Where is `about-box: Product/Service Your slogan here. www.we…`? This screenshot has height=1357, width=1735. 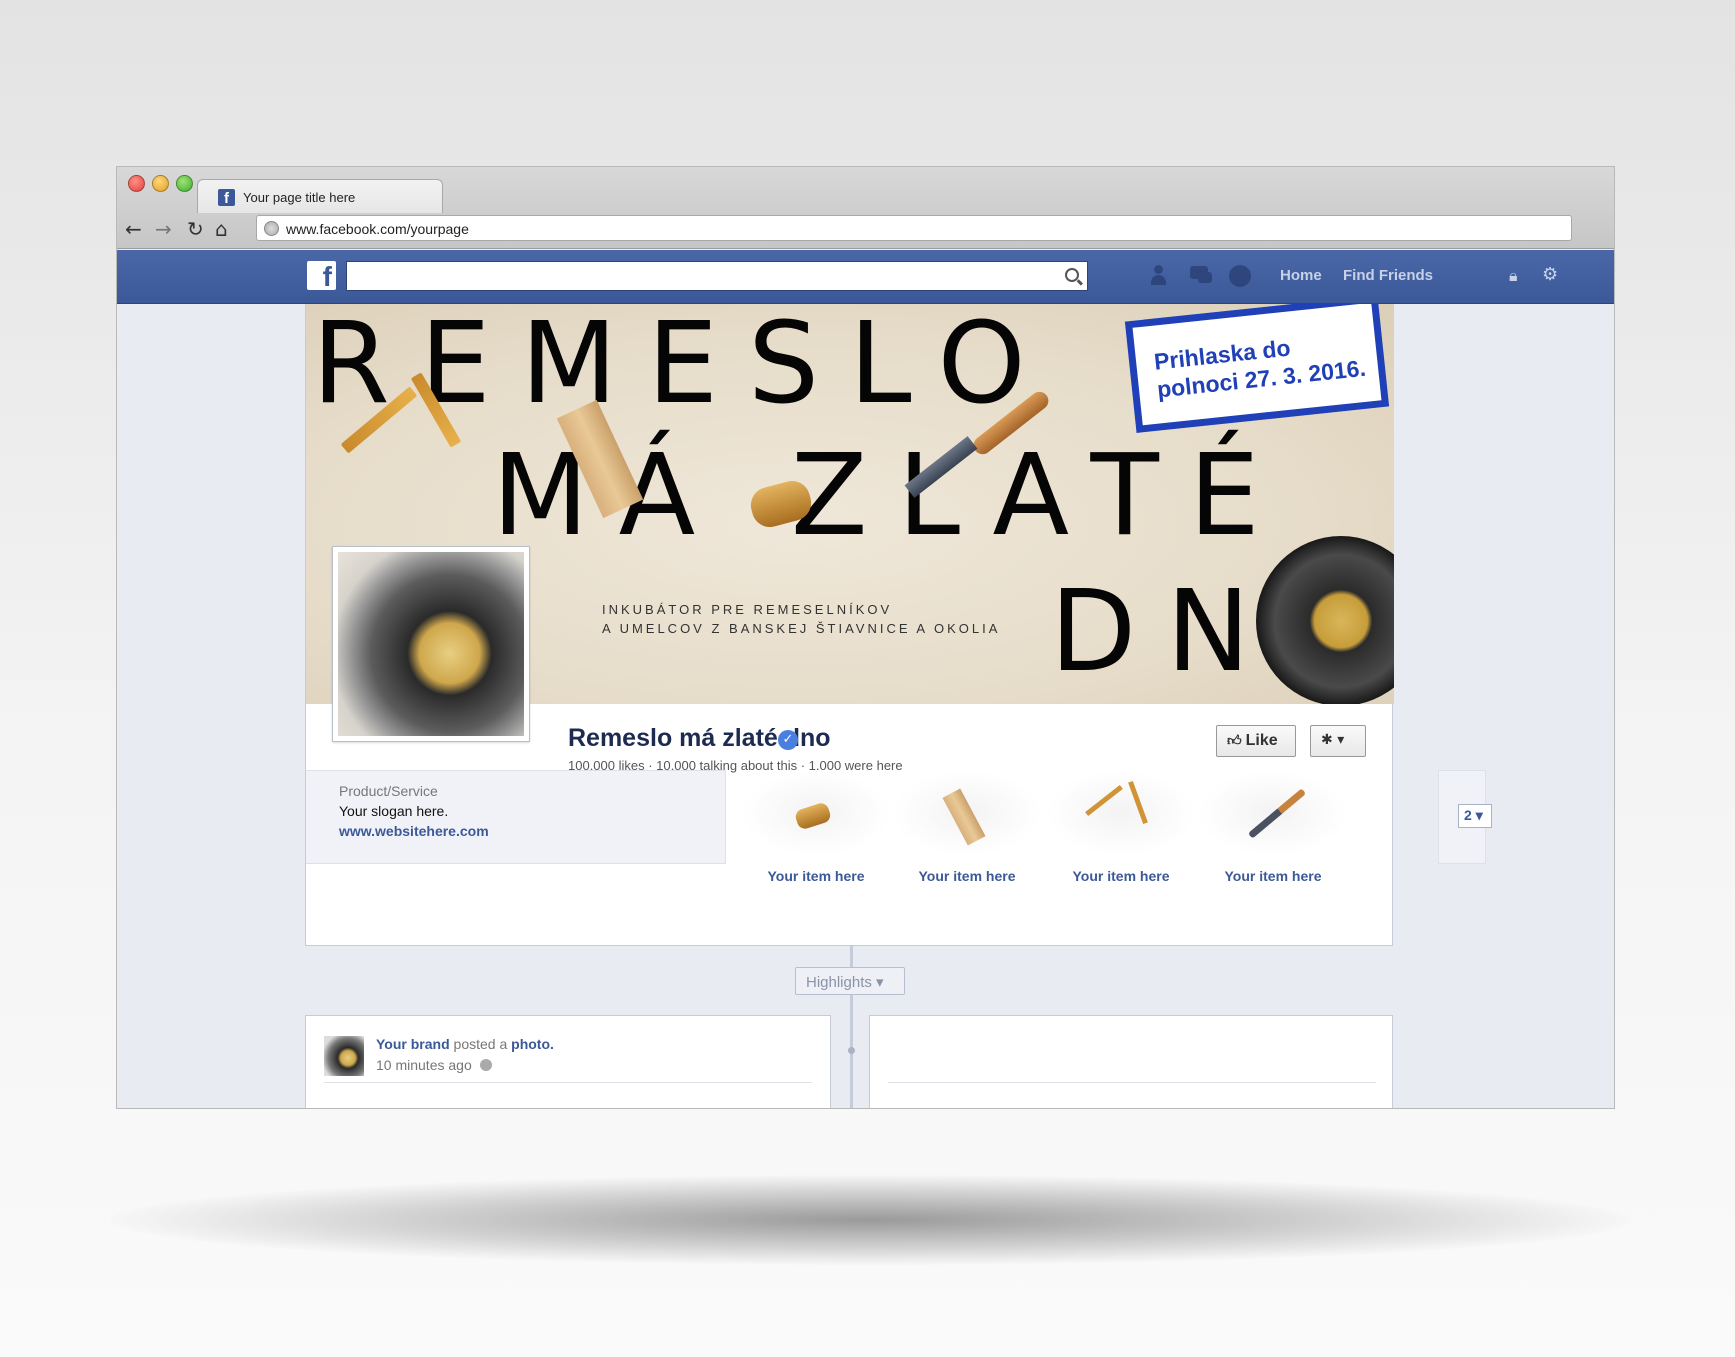 about-box: Product/Service Your slogan here. www.we… is located at coordinates (516, 817).